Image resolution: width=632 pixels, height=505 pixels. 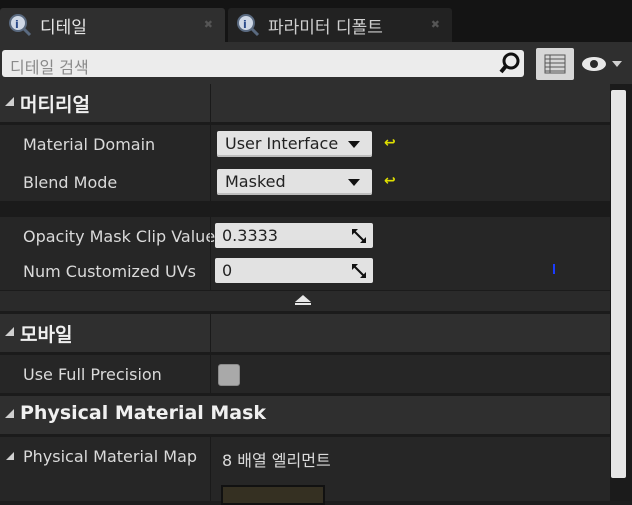 I want to click on property-row-blend-mode: Blend Mode Masked ↩, so click(x=305, y=182).